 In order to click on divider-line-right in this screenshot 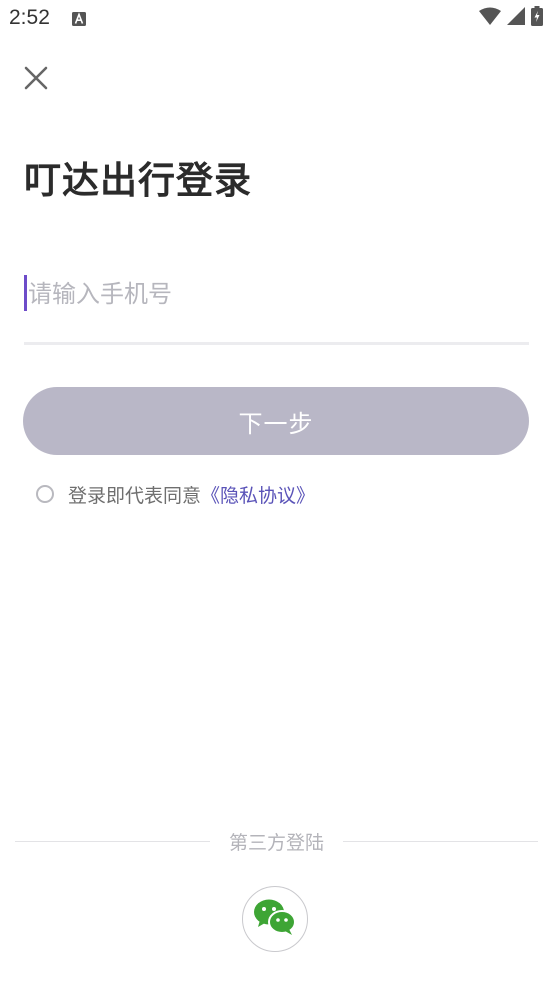, I will do `click(440, 841)`.